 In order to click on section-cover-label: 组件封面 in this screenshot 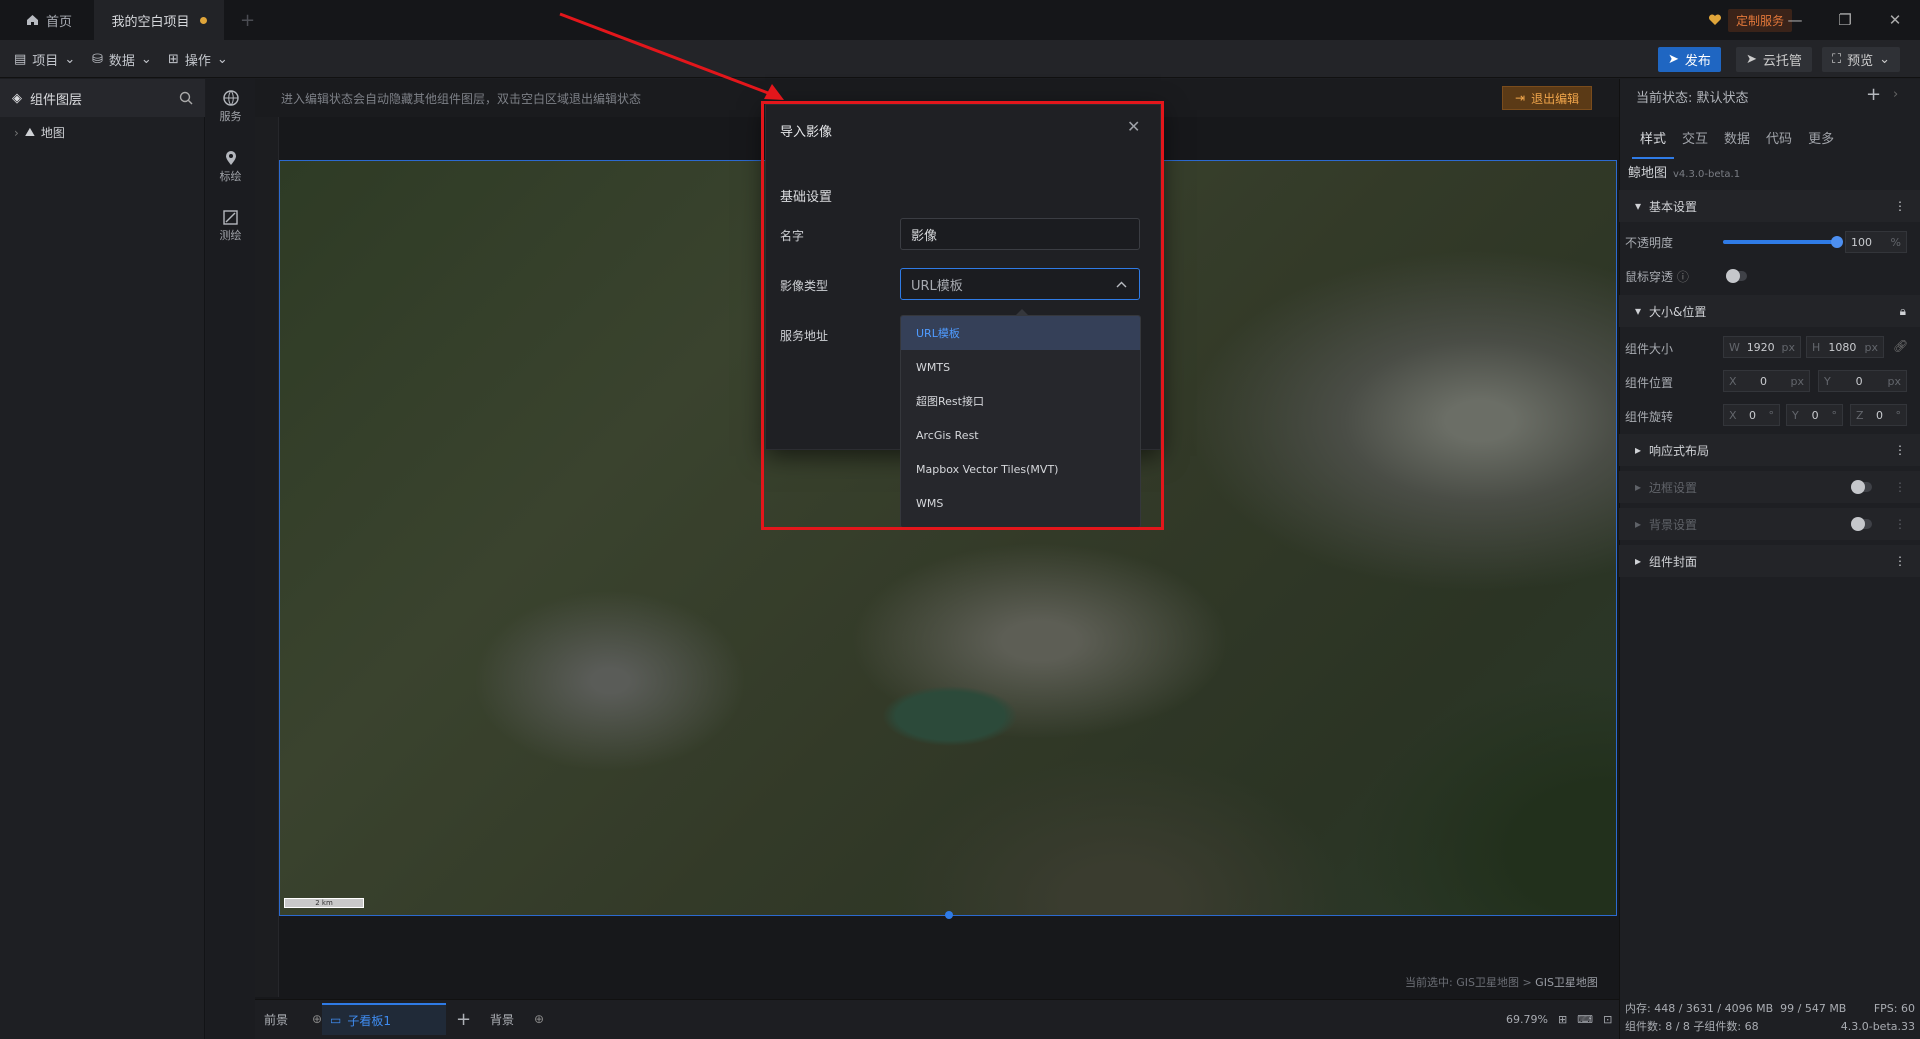, I will do `click(1673, 561)`.